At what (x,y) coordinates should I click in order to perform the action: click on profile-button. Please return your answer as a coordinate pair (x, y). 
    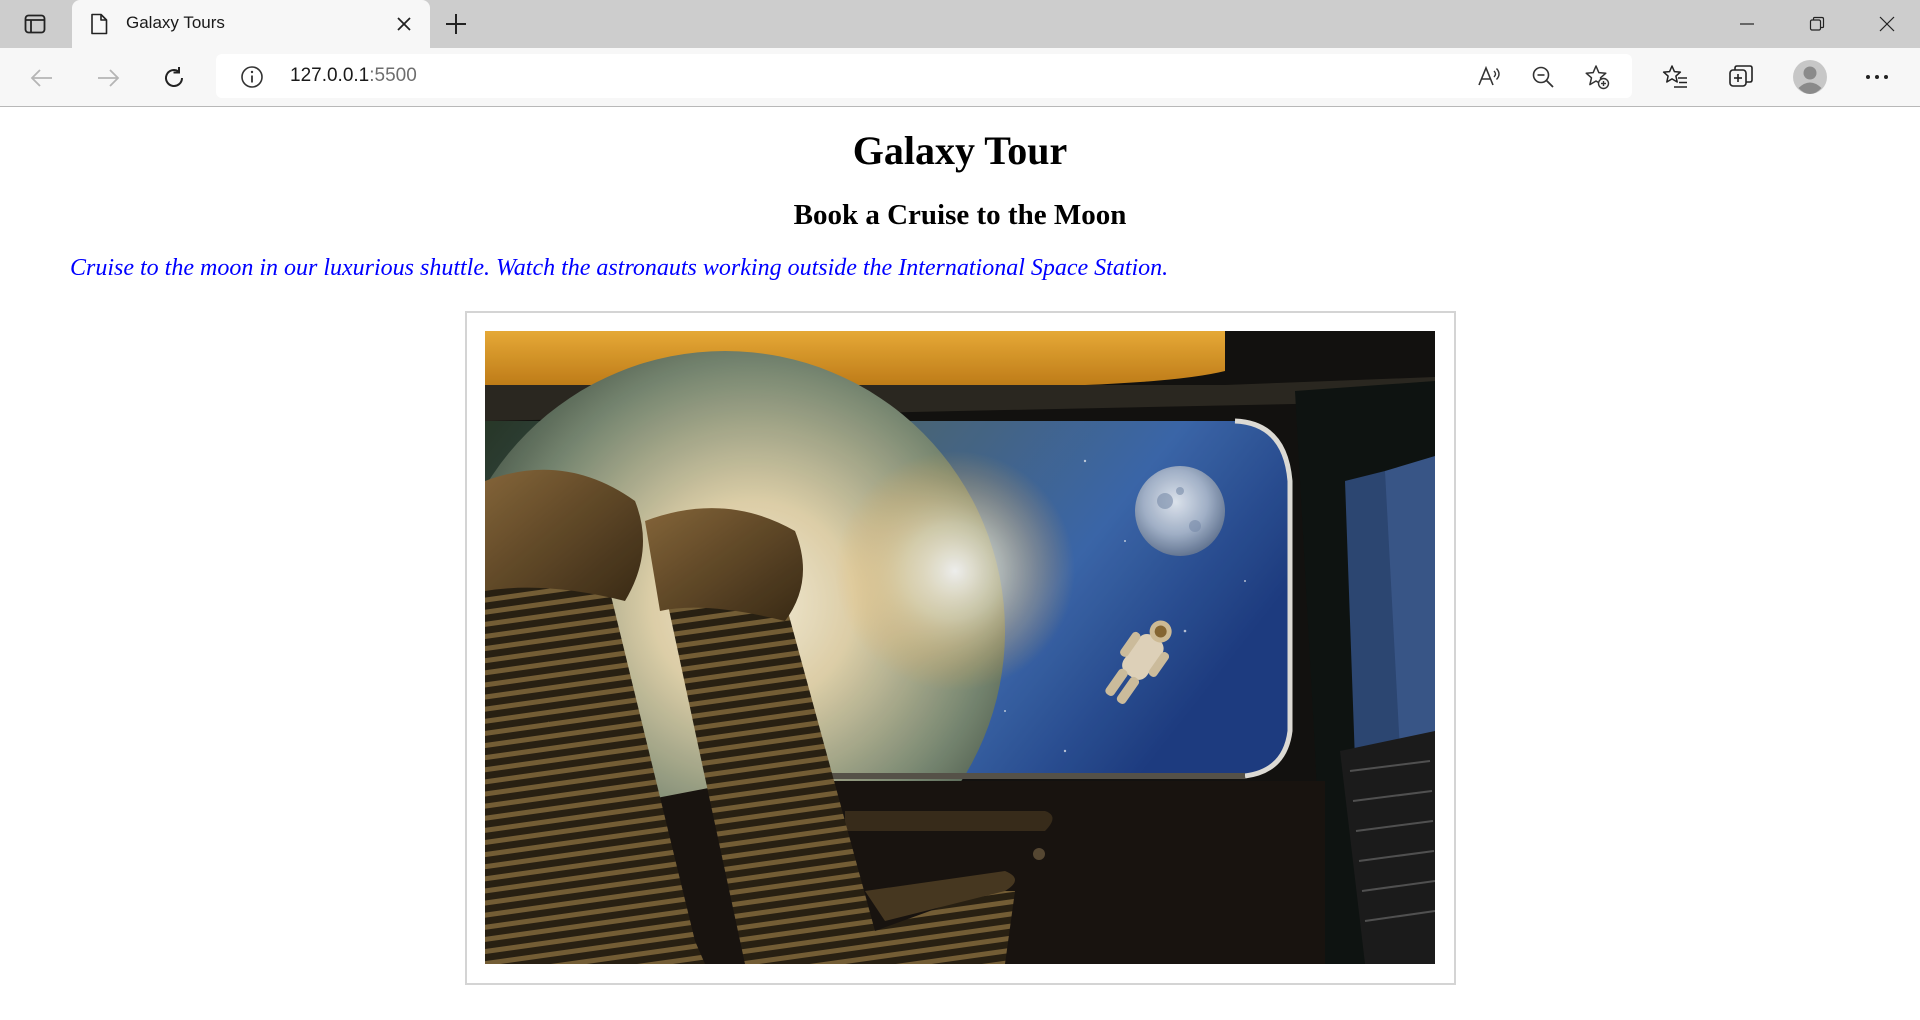
    Looking at the image, I should click on (1810, 77).